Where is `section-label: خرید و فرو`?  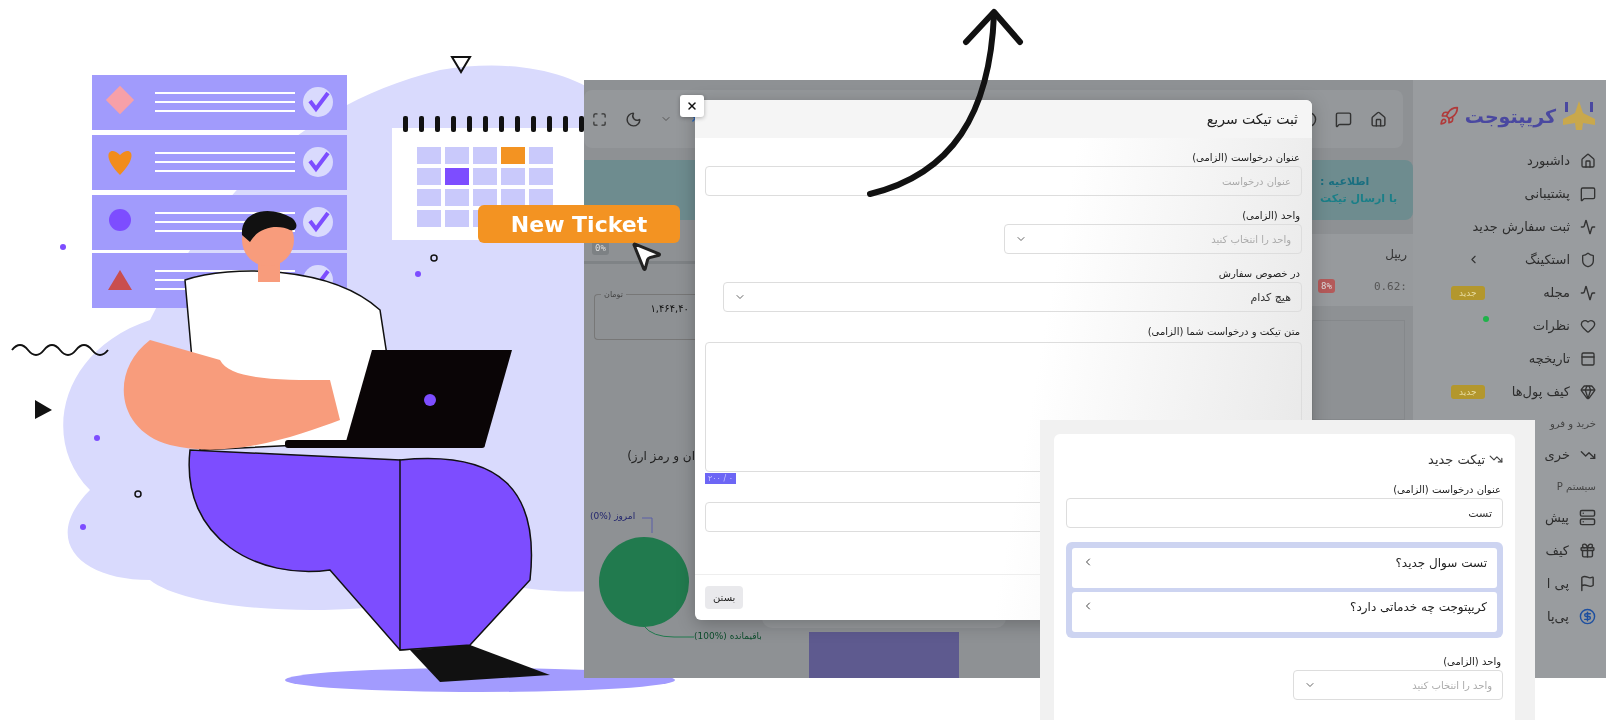 section-label: خرید و فرو is located at coordinates (1572, 424).